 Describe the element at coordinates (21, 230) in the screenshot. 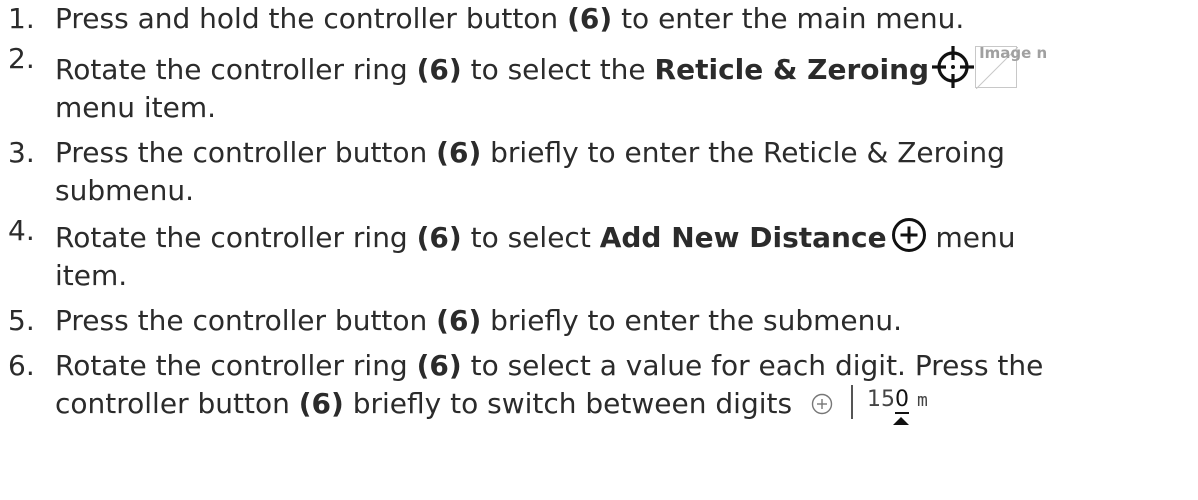

I see `step-number: 4.` at that location.